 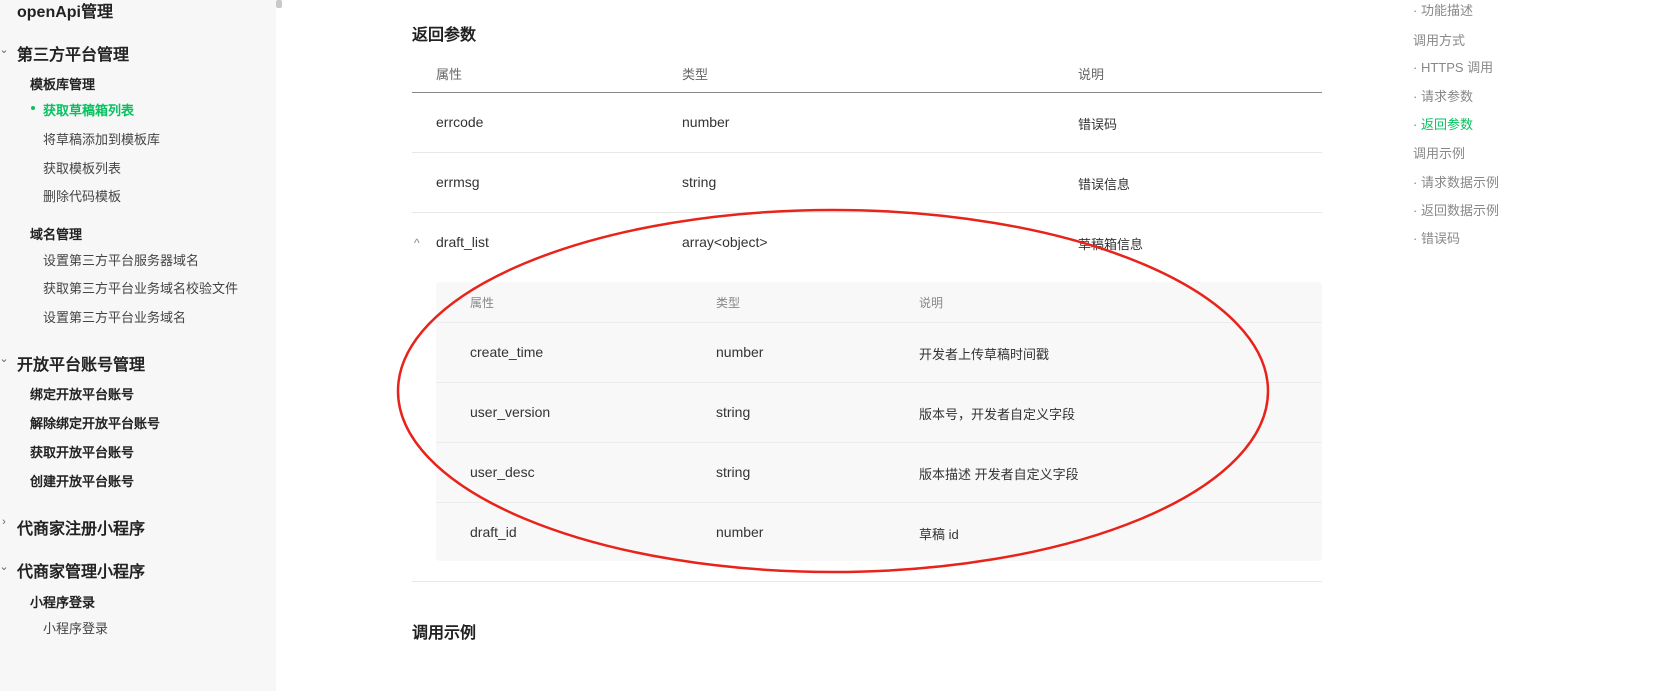 I want to click on sidebar-subgroup-template: 模板库管理, so click(x=62, y=83).